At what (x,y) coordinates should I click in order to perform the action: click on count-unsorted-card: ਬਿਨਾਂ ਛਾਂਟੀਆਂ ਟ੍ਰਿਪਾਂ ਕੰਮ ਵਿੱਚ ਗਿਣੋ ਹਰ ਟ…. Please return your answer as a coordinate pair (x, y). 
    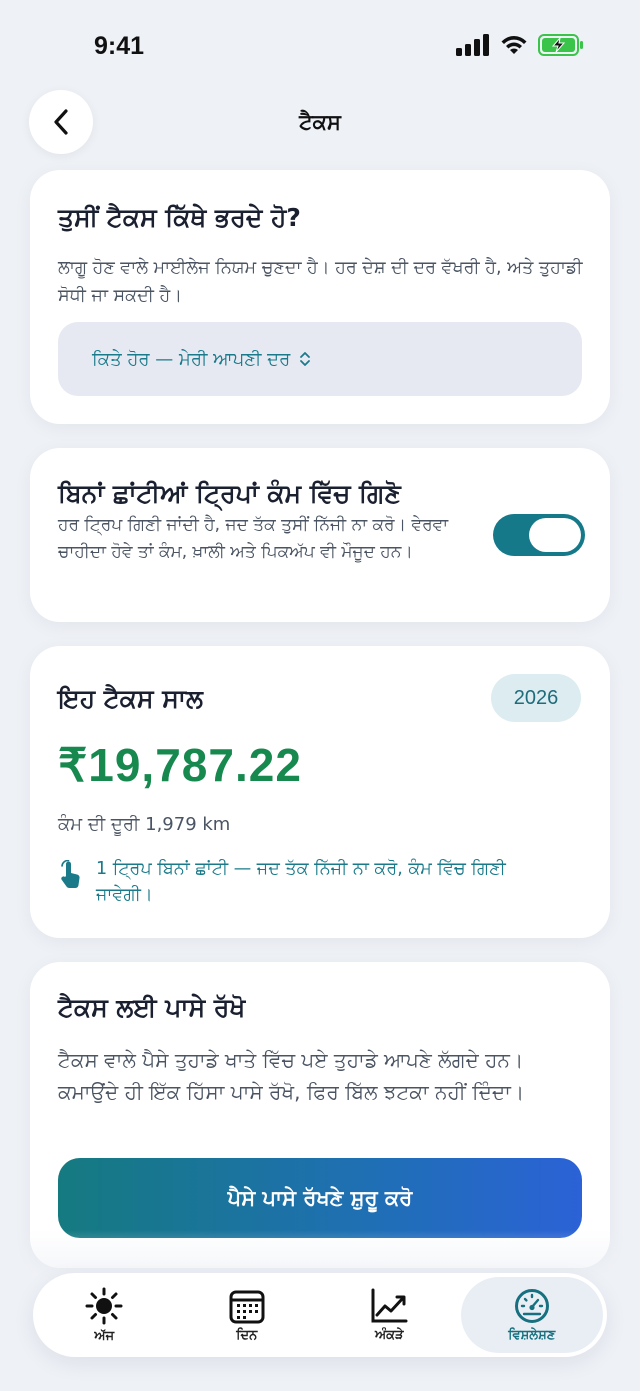
    Looking at the image, I should click on (320, 535).